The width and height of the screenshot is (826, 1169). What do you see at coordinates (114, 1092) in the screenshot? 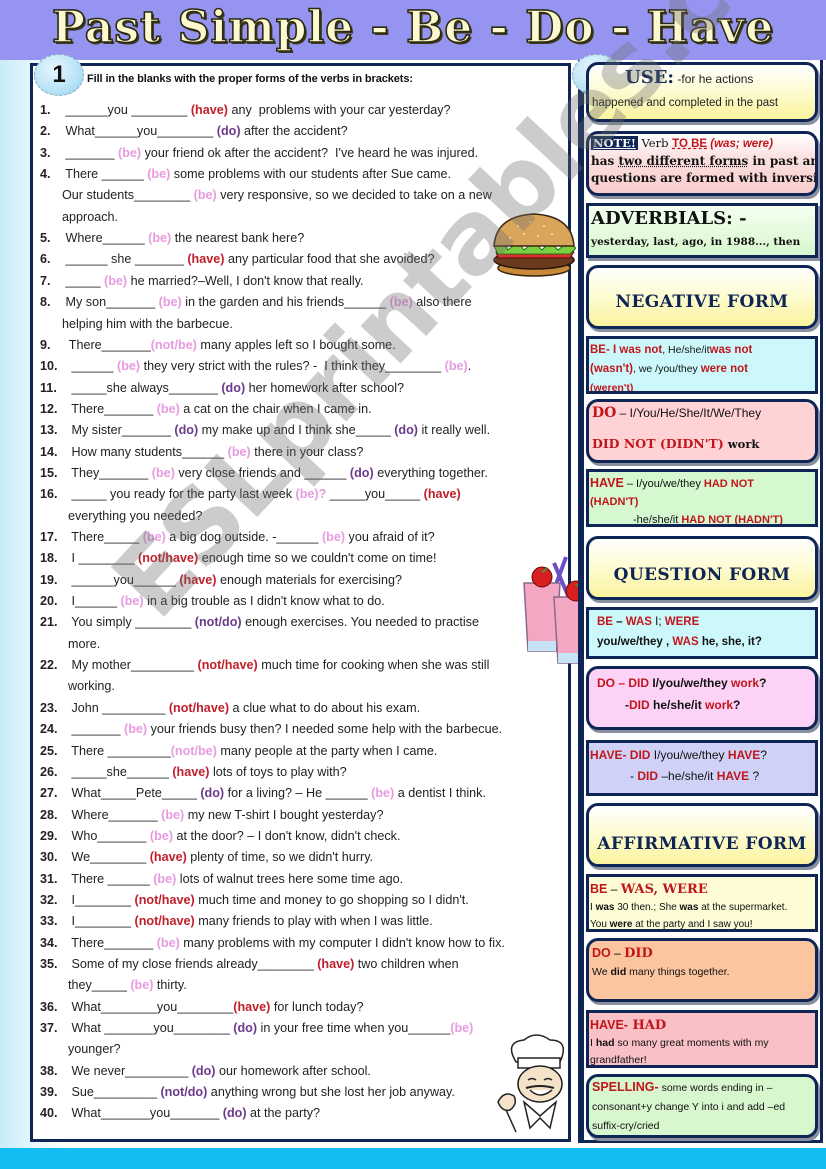
I see `sentence-text: Sue_________` at bounding box center [114, 1092].